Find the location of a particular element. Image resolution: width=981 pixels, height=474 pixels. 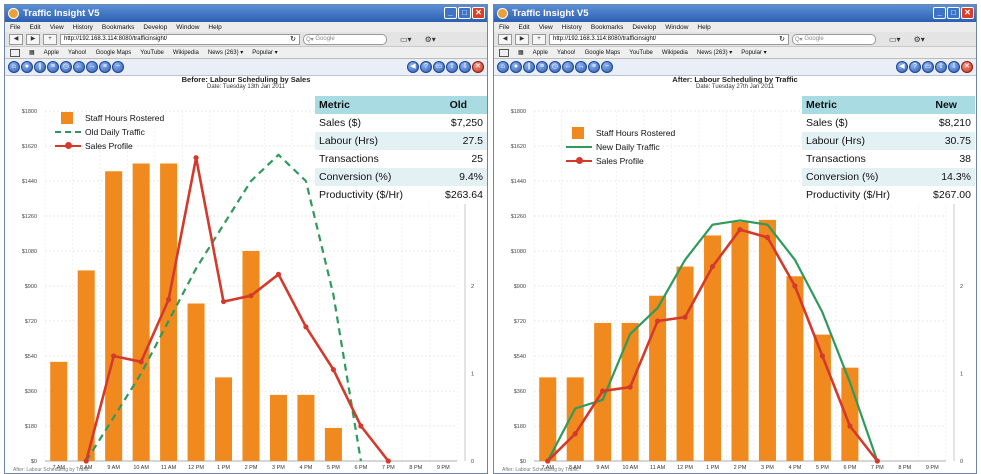

metric-value: $263.64 is located at coordinates (464, 195).